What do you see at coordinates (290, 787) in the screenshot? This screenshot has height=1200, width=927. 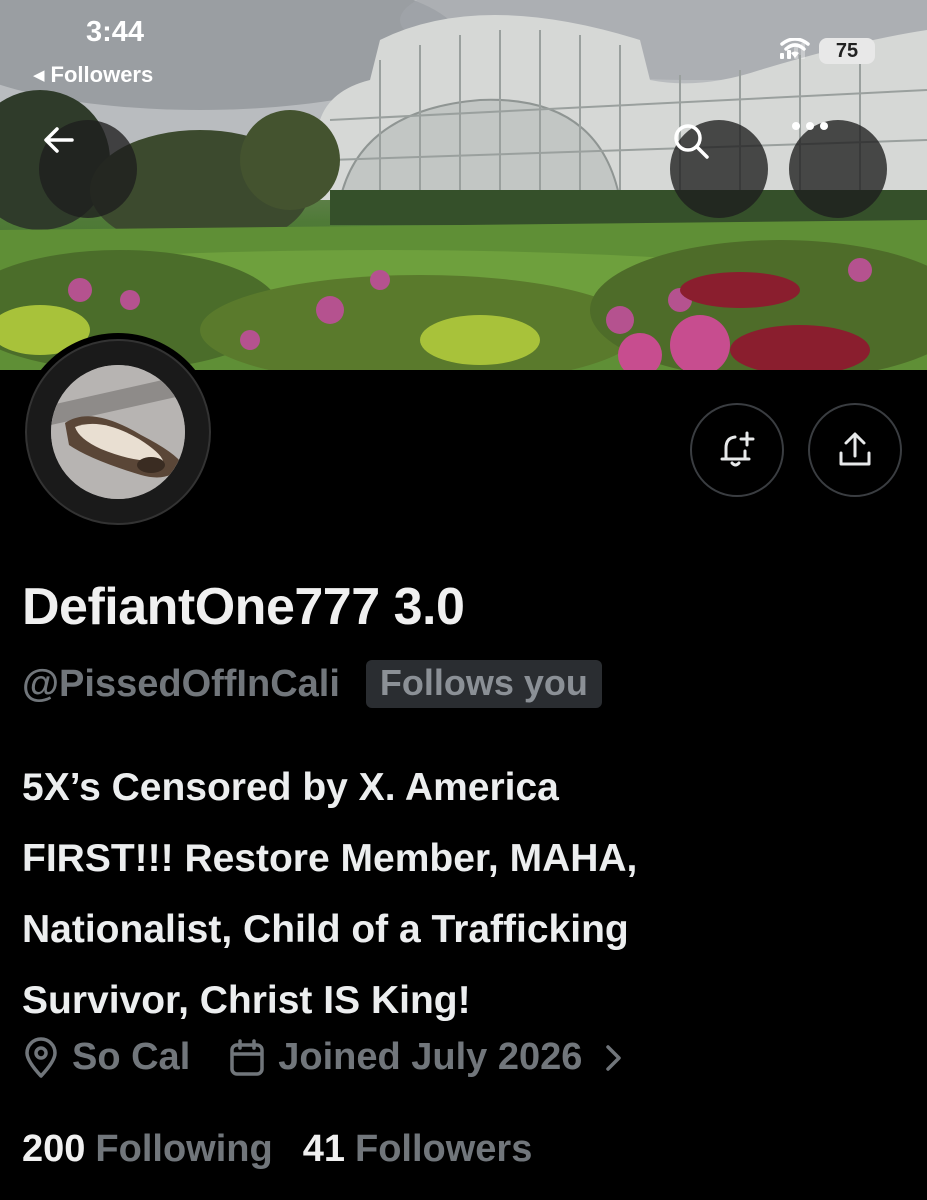 I see `bio-line: 5X’s Censored by X. America` at bounding box center [290, 787].